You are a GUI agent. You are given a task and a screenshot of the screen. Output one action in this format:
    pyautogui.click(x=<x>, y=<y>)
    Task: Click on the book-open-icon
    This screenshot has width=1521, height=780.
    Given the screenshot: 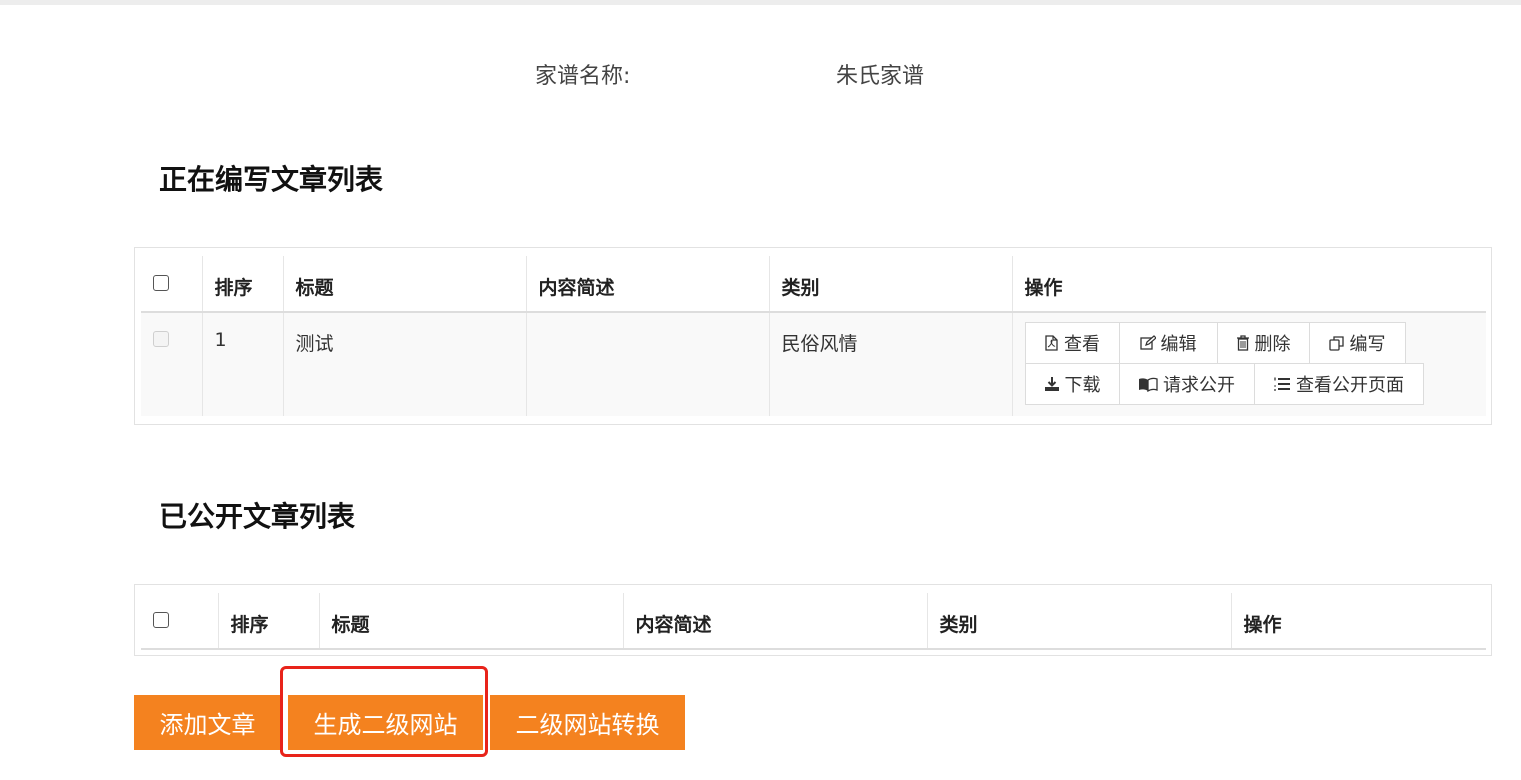 What is the action you would take?
    pyautogui.click(x=1148, y=384)
    